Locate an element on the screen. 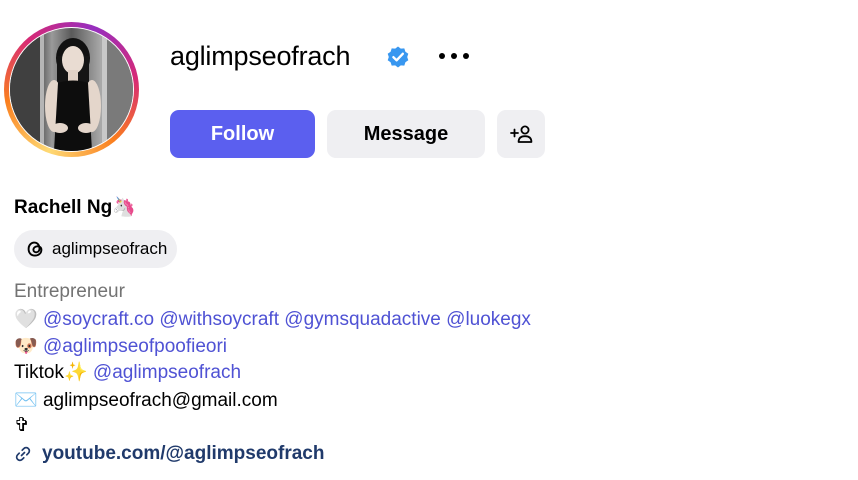  verified-badge-icon is located at coordinates (398, 57).